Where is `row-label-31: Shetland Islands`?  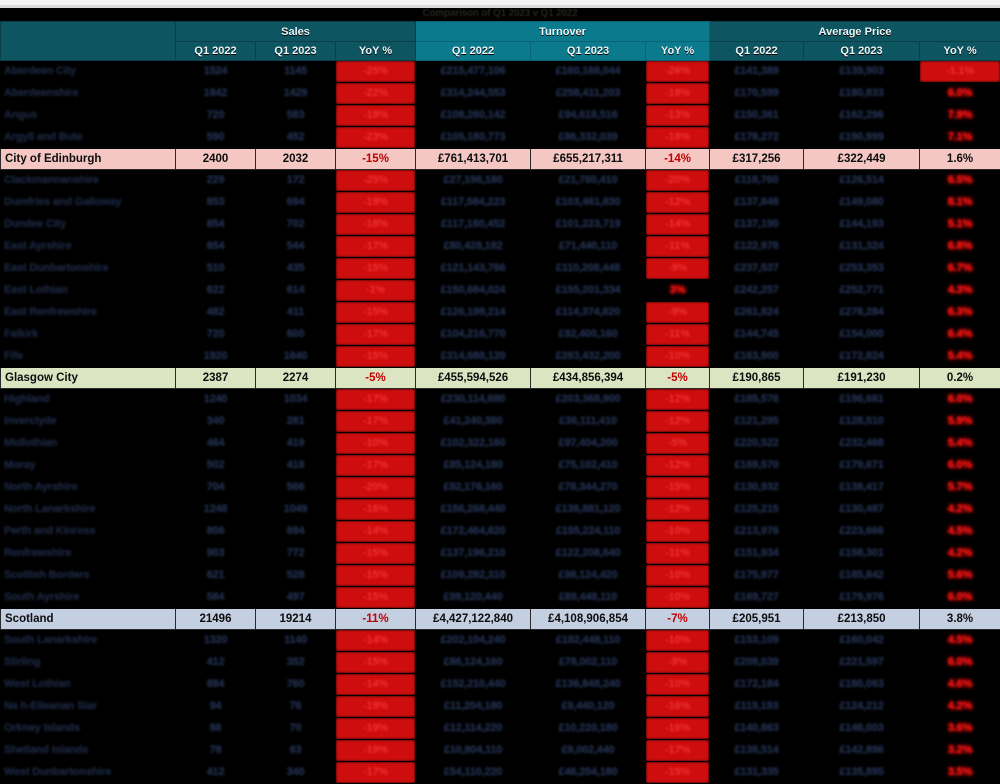 row-label-31: Shetland Islands is located at coordinates (88, 751).